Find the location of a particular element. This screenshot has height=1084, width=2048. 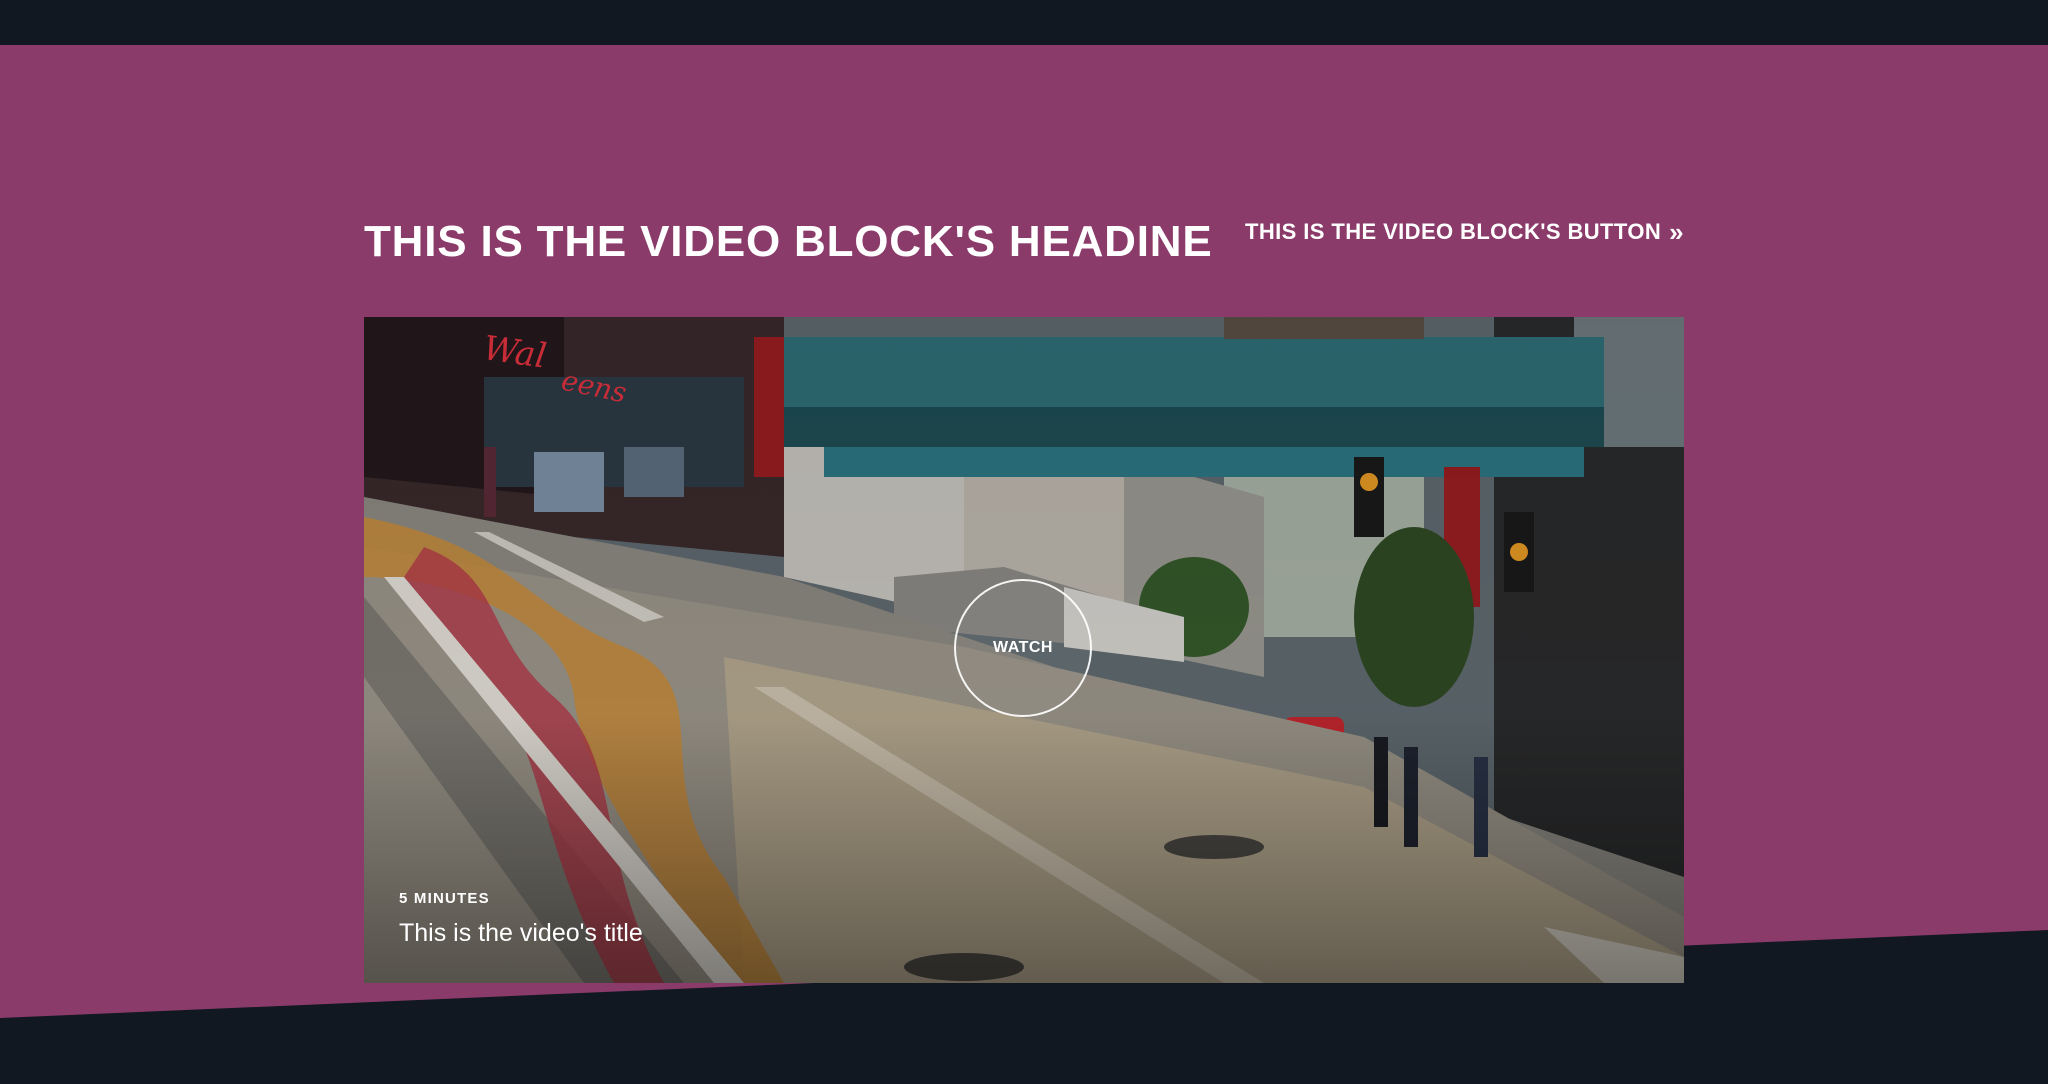

video-block-button-label: THIS IS THE VIDEO BLOCK'S BUTTON is located at coordinates (1453, 231).